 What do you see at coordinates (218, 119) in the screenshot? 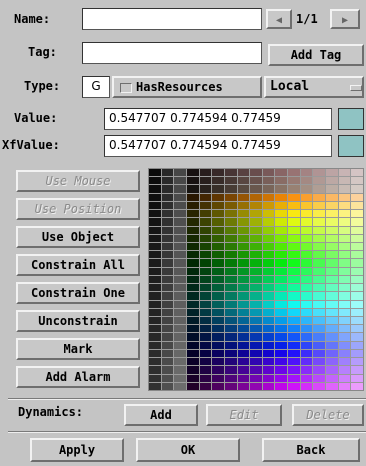
I see `value-field: 0.547707 0.774594 0.77459` at bounding box center [218, 119].